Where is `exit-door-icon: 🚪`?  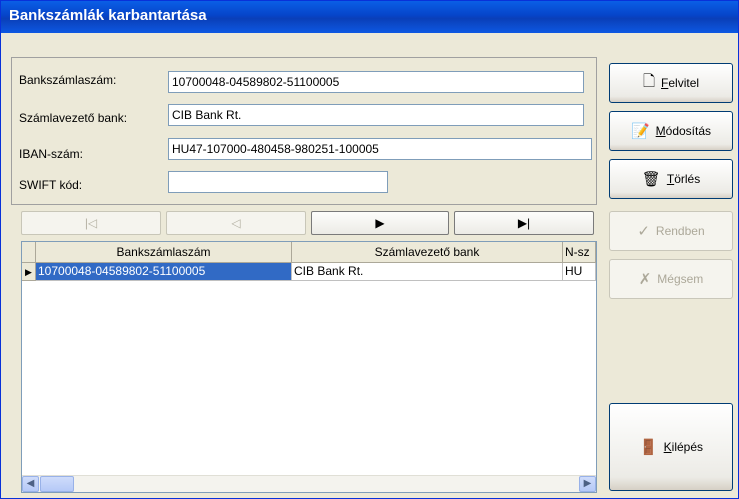
exit-door-icon: 🚪 is located at coordinates (648, 447).